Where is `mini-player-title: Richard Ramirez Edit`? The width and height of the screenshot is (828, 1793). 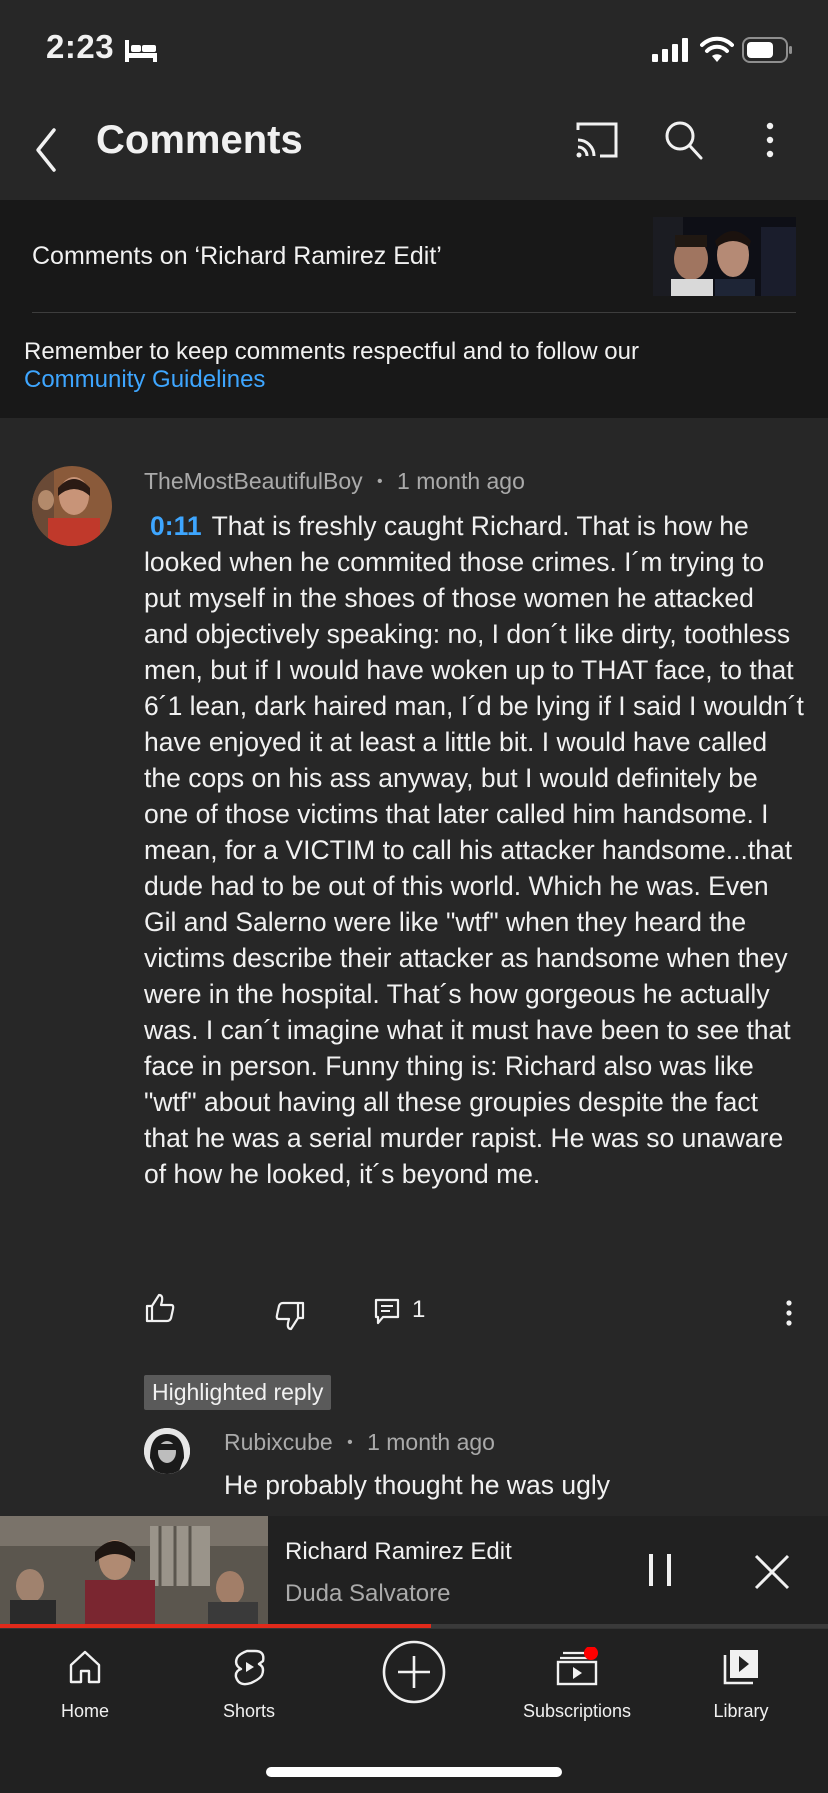
mini-player-title: Richard Ramirez Edit is located at coordinates (398, 1551).